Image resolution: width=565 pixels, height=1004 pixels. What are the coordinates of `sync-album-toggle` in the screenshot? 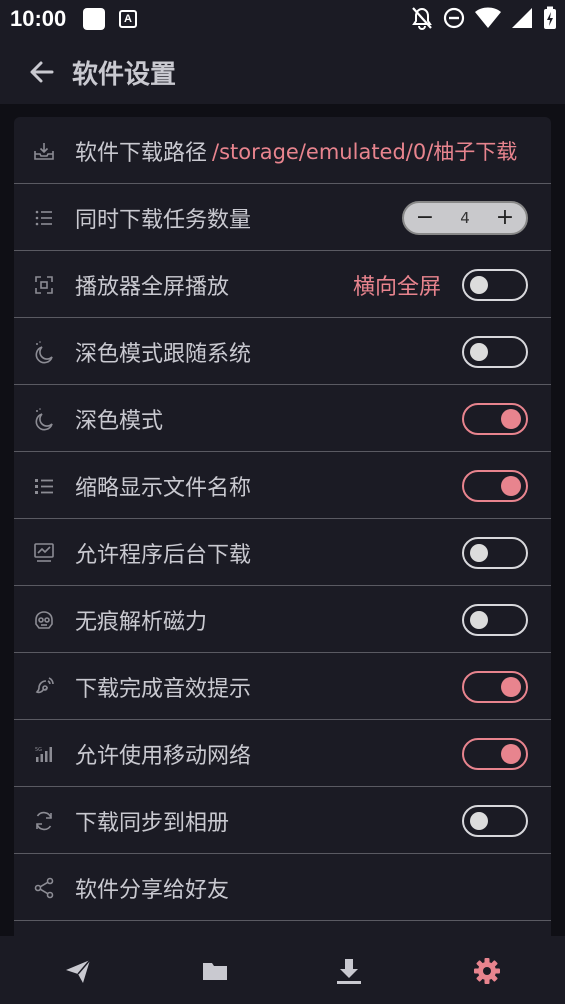 It's located at (495, 821).